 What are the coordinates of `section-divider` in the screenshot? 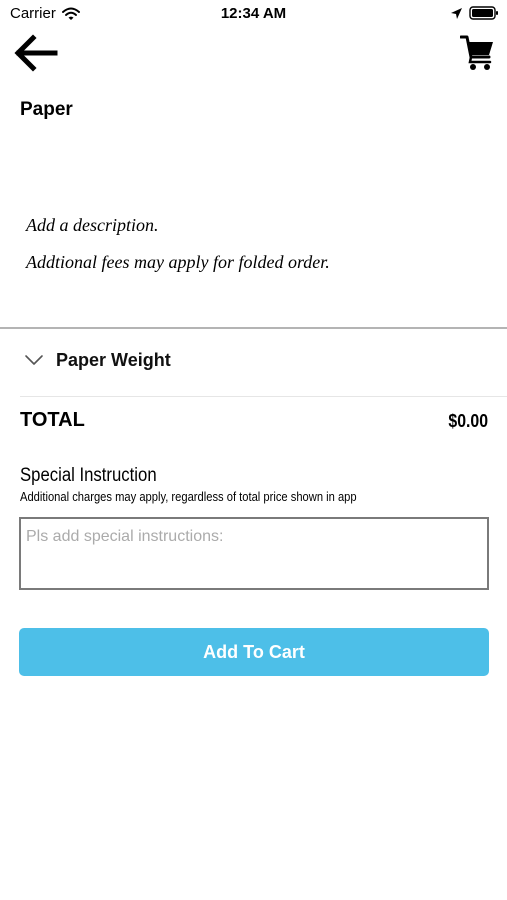 It's located at (253, 328).